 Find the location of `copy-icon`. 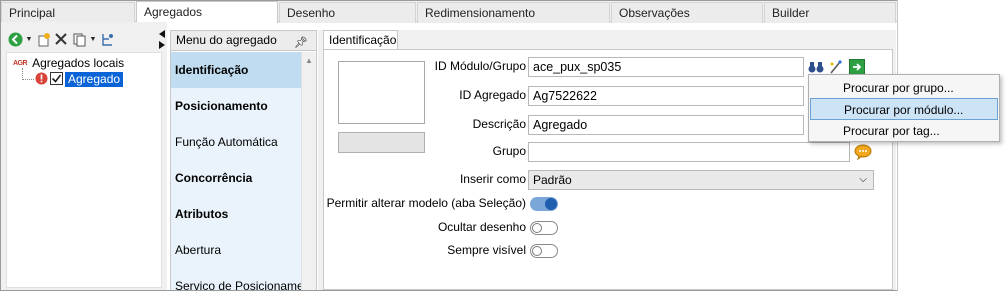

copy-icon is located at coordinates (79, 39).